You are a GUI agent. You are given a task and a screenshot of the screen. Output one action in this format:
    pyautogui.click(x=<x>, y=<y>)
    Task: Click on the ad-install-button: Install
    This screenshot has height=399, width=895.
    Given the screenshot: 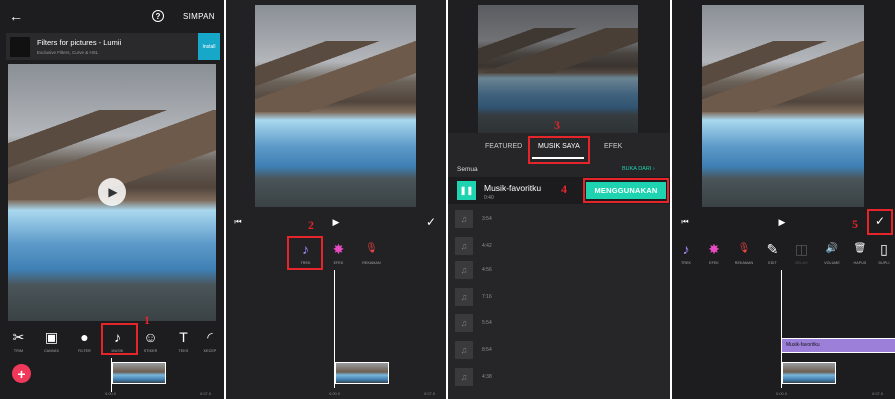 What is the action you would take?
    pyautogui.click(x=209, y=46)
    